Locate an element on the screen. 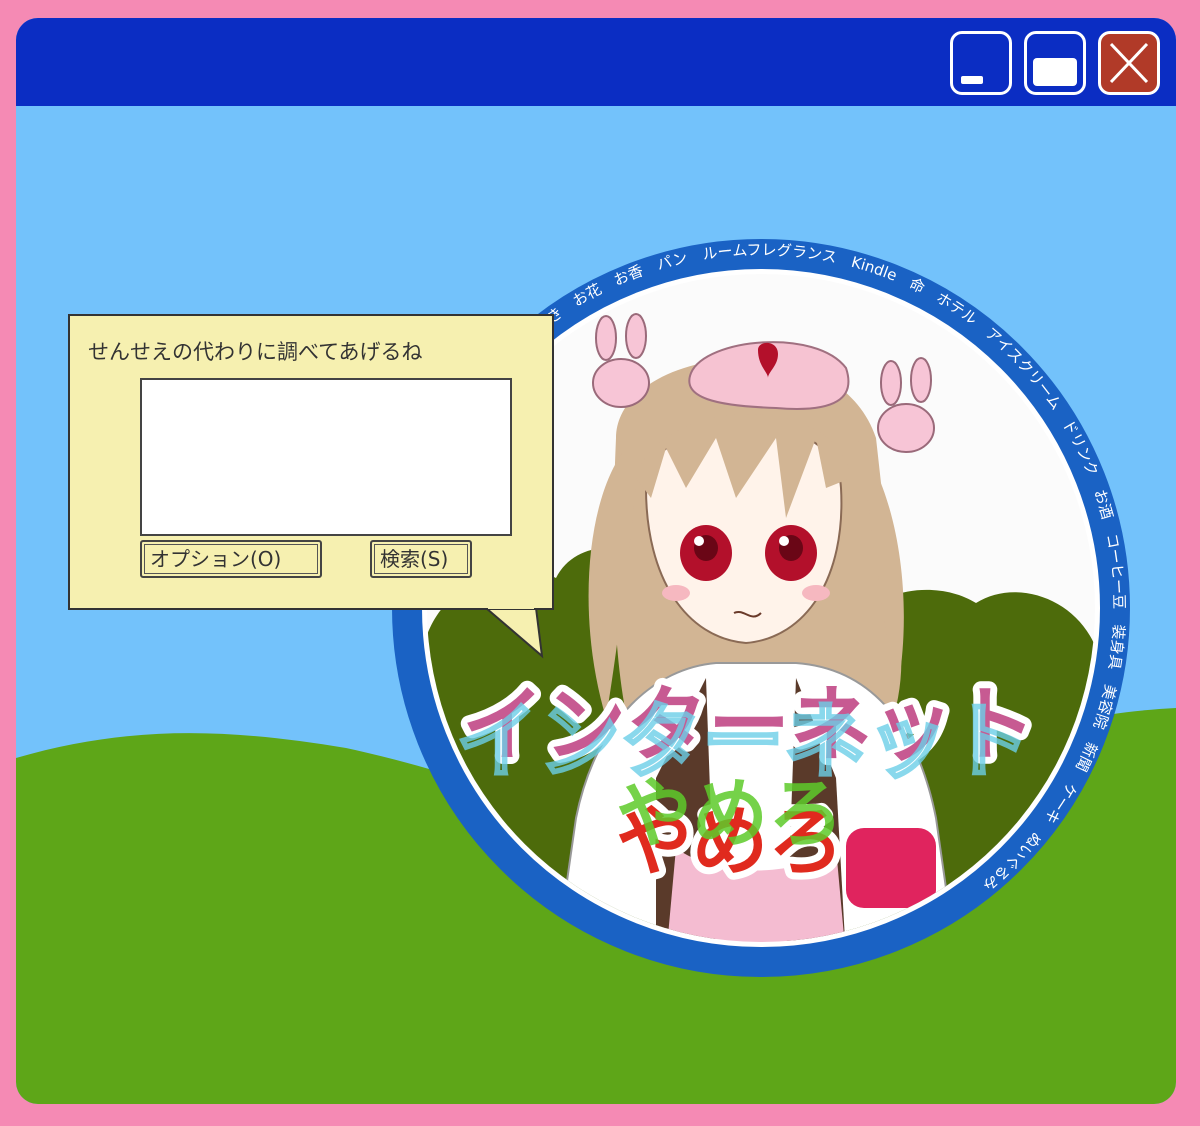 The height and width of the screenshot is (1126, 1200). tail-join is located at coordinates (511, 606).